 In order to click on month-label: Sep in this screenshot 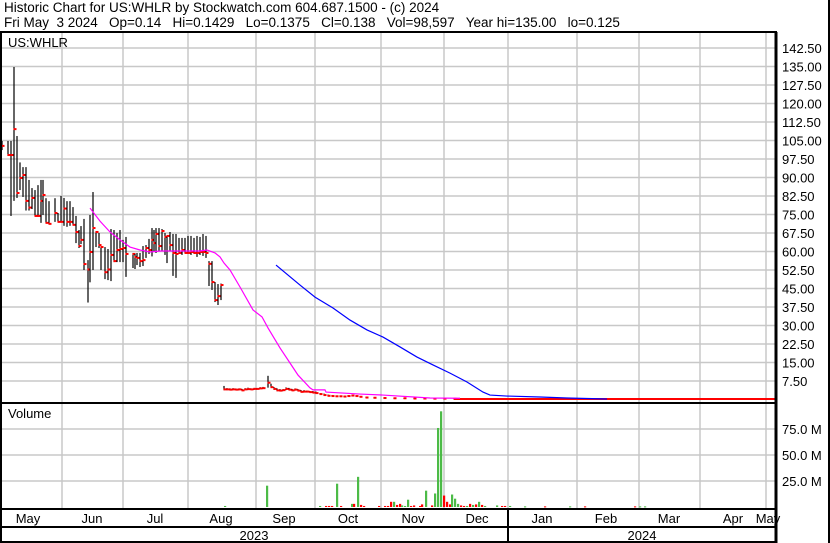, I will do `click(283, 518)`.